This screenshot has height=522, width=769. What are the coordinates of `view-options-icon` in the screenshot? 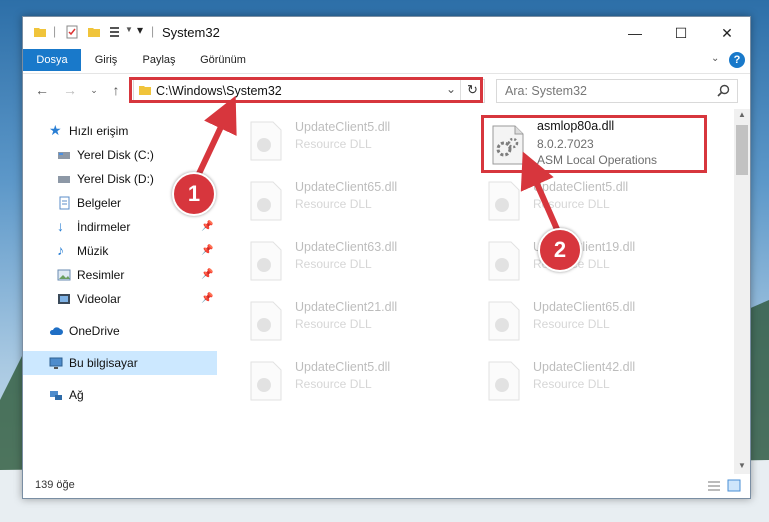 It's located at (116, 32).